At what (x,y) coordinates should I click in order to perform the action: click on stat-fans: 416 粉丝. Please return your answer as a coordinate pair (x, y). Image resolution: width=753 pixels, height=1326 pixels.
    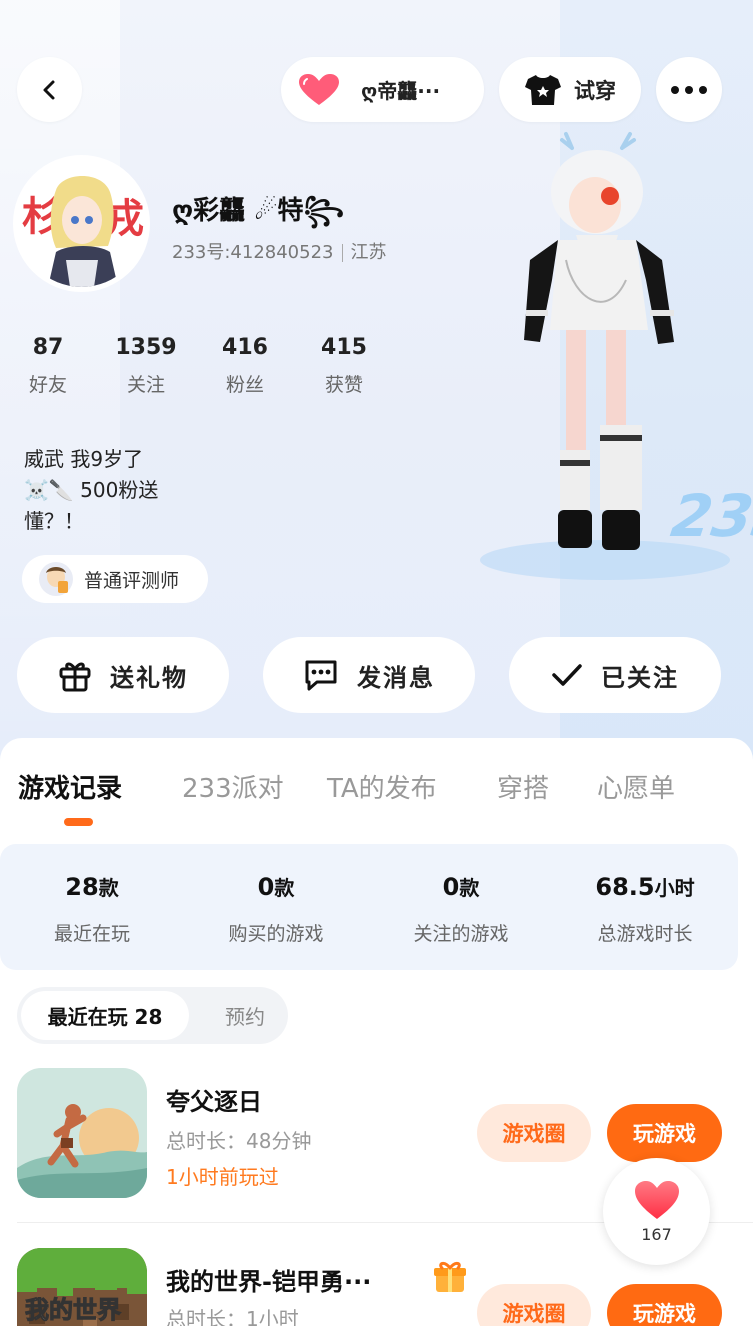
    Looking at the image, I should click on (245, 366).